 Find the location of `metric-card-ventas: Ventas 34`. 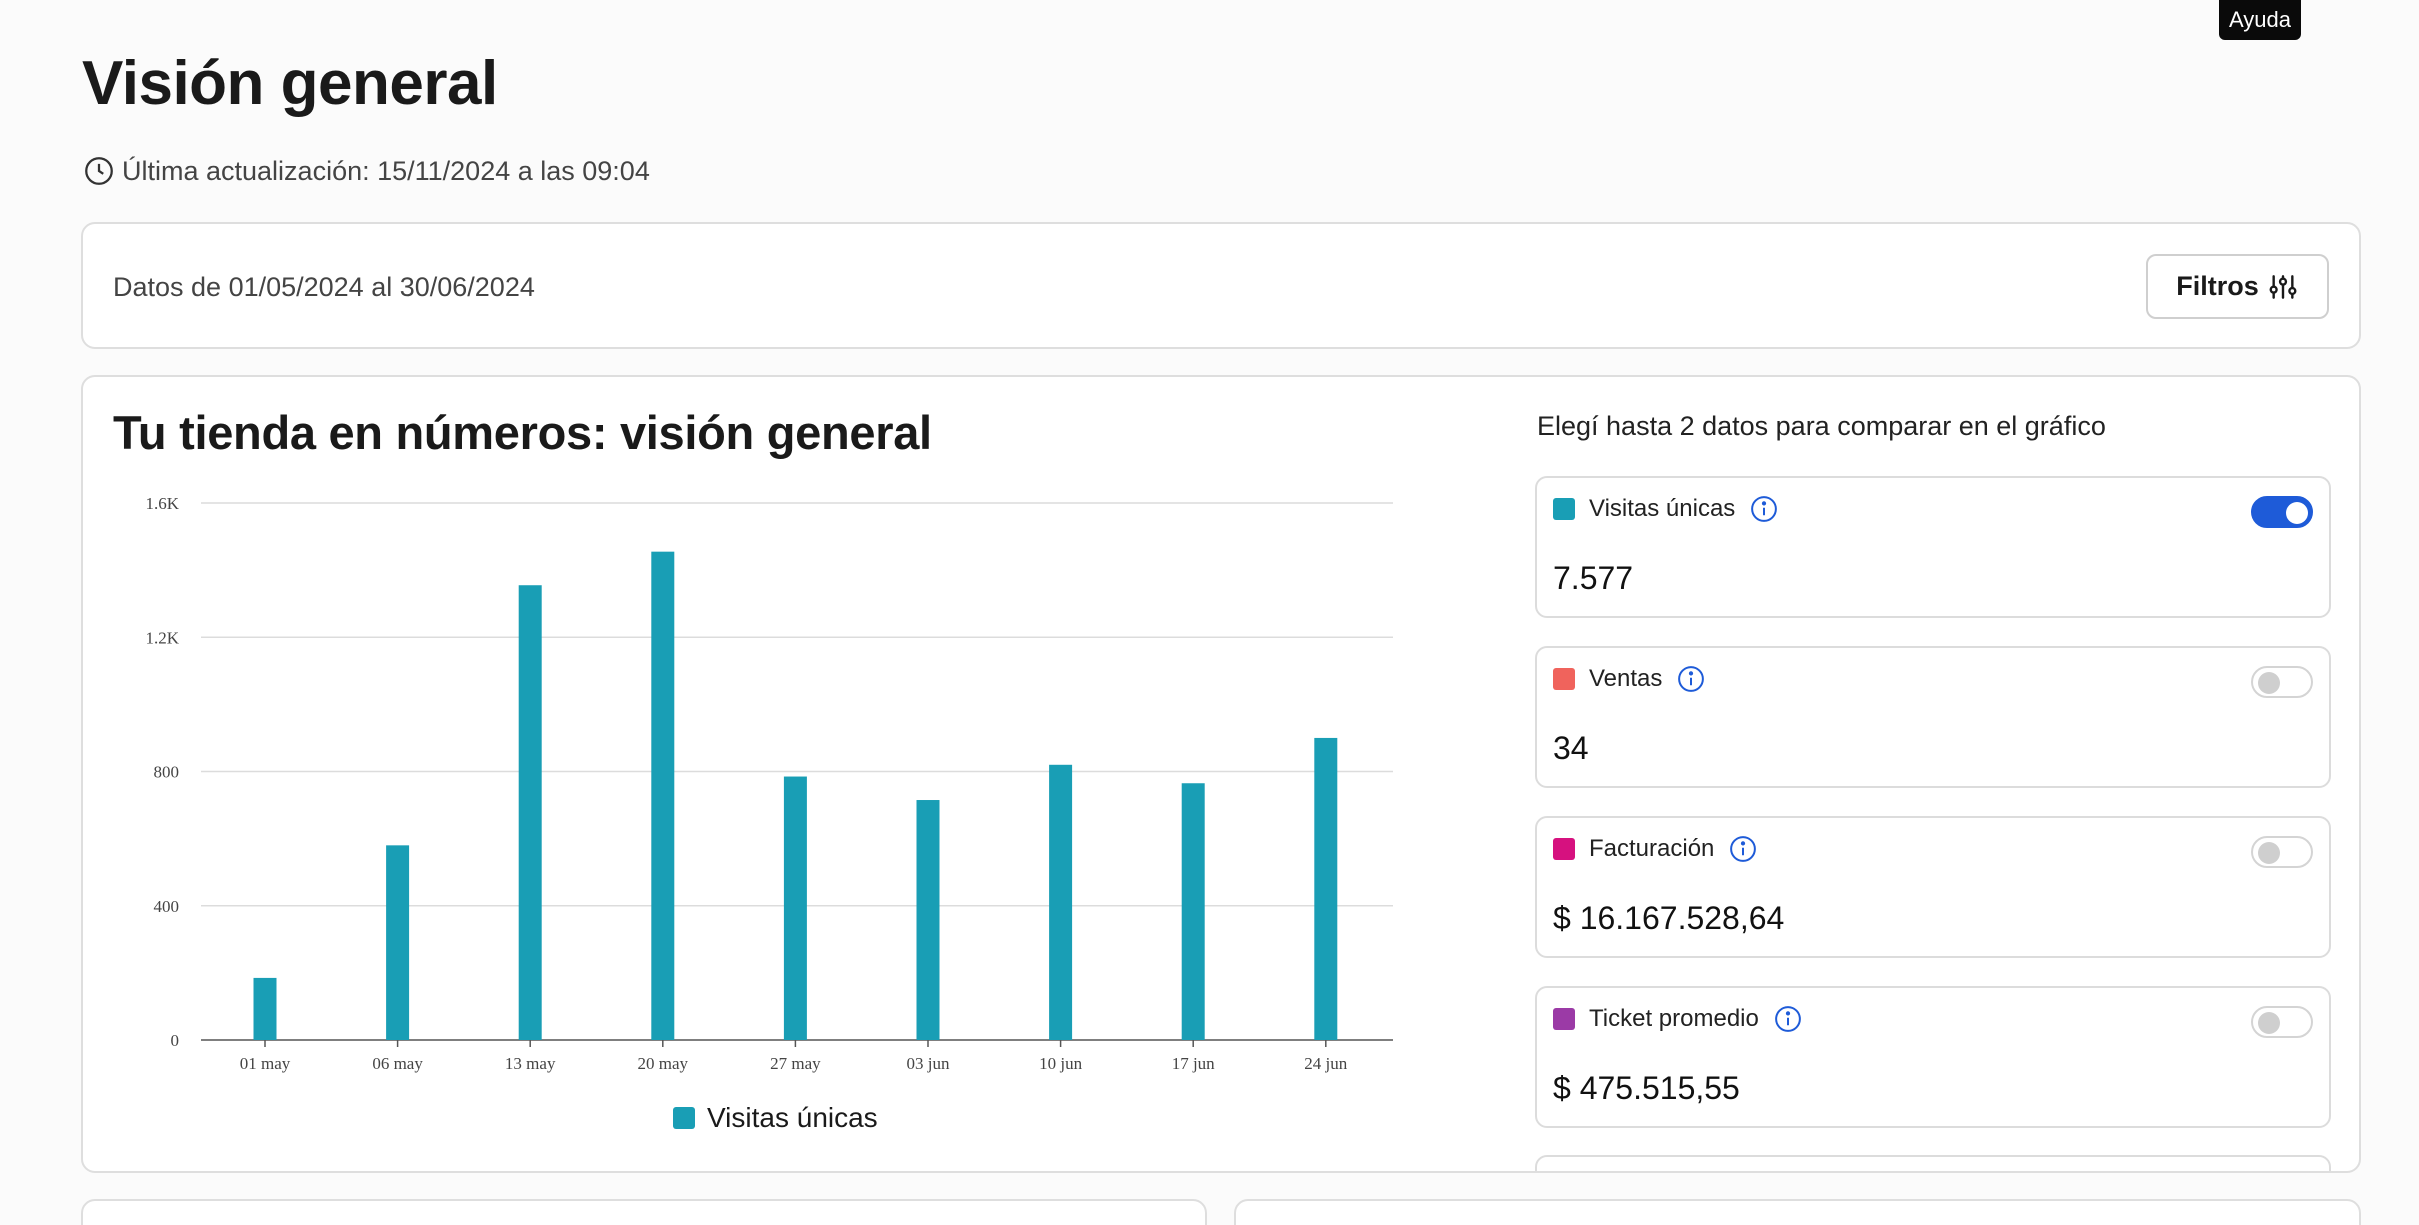

metric-card-ventas: Ventas 34 is located at coordinates (1933, 717).